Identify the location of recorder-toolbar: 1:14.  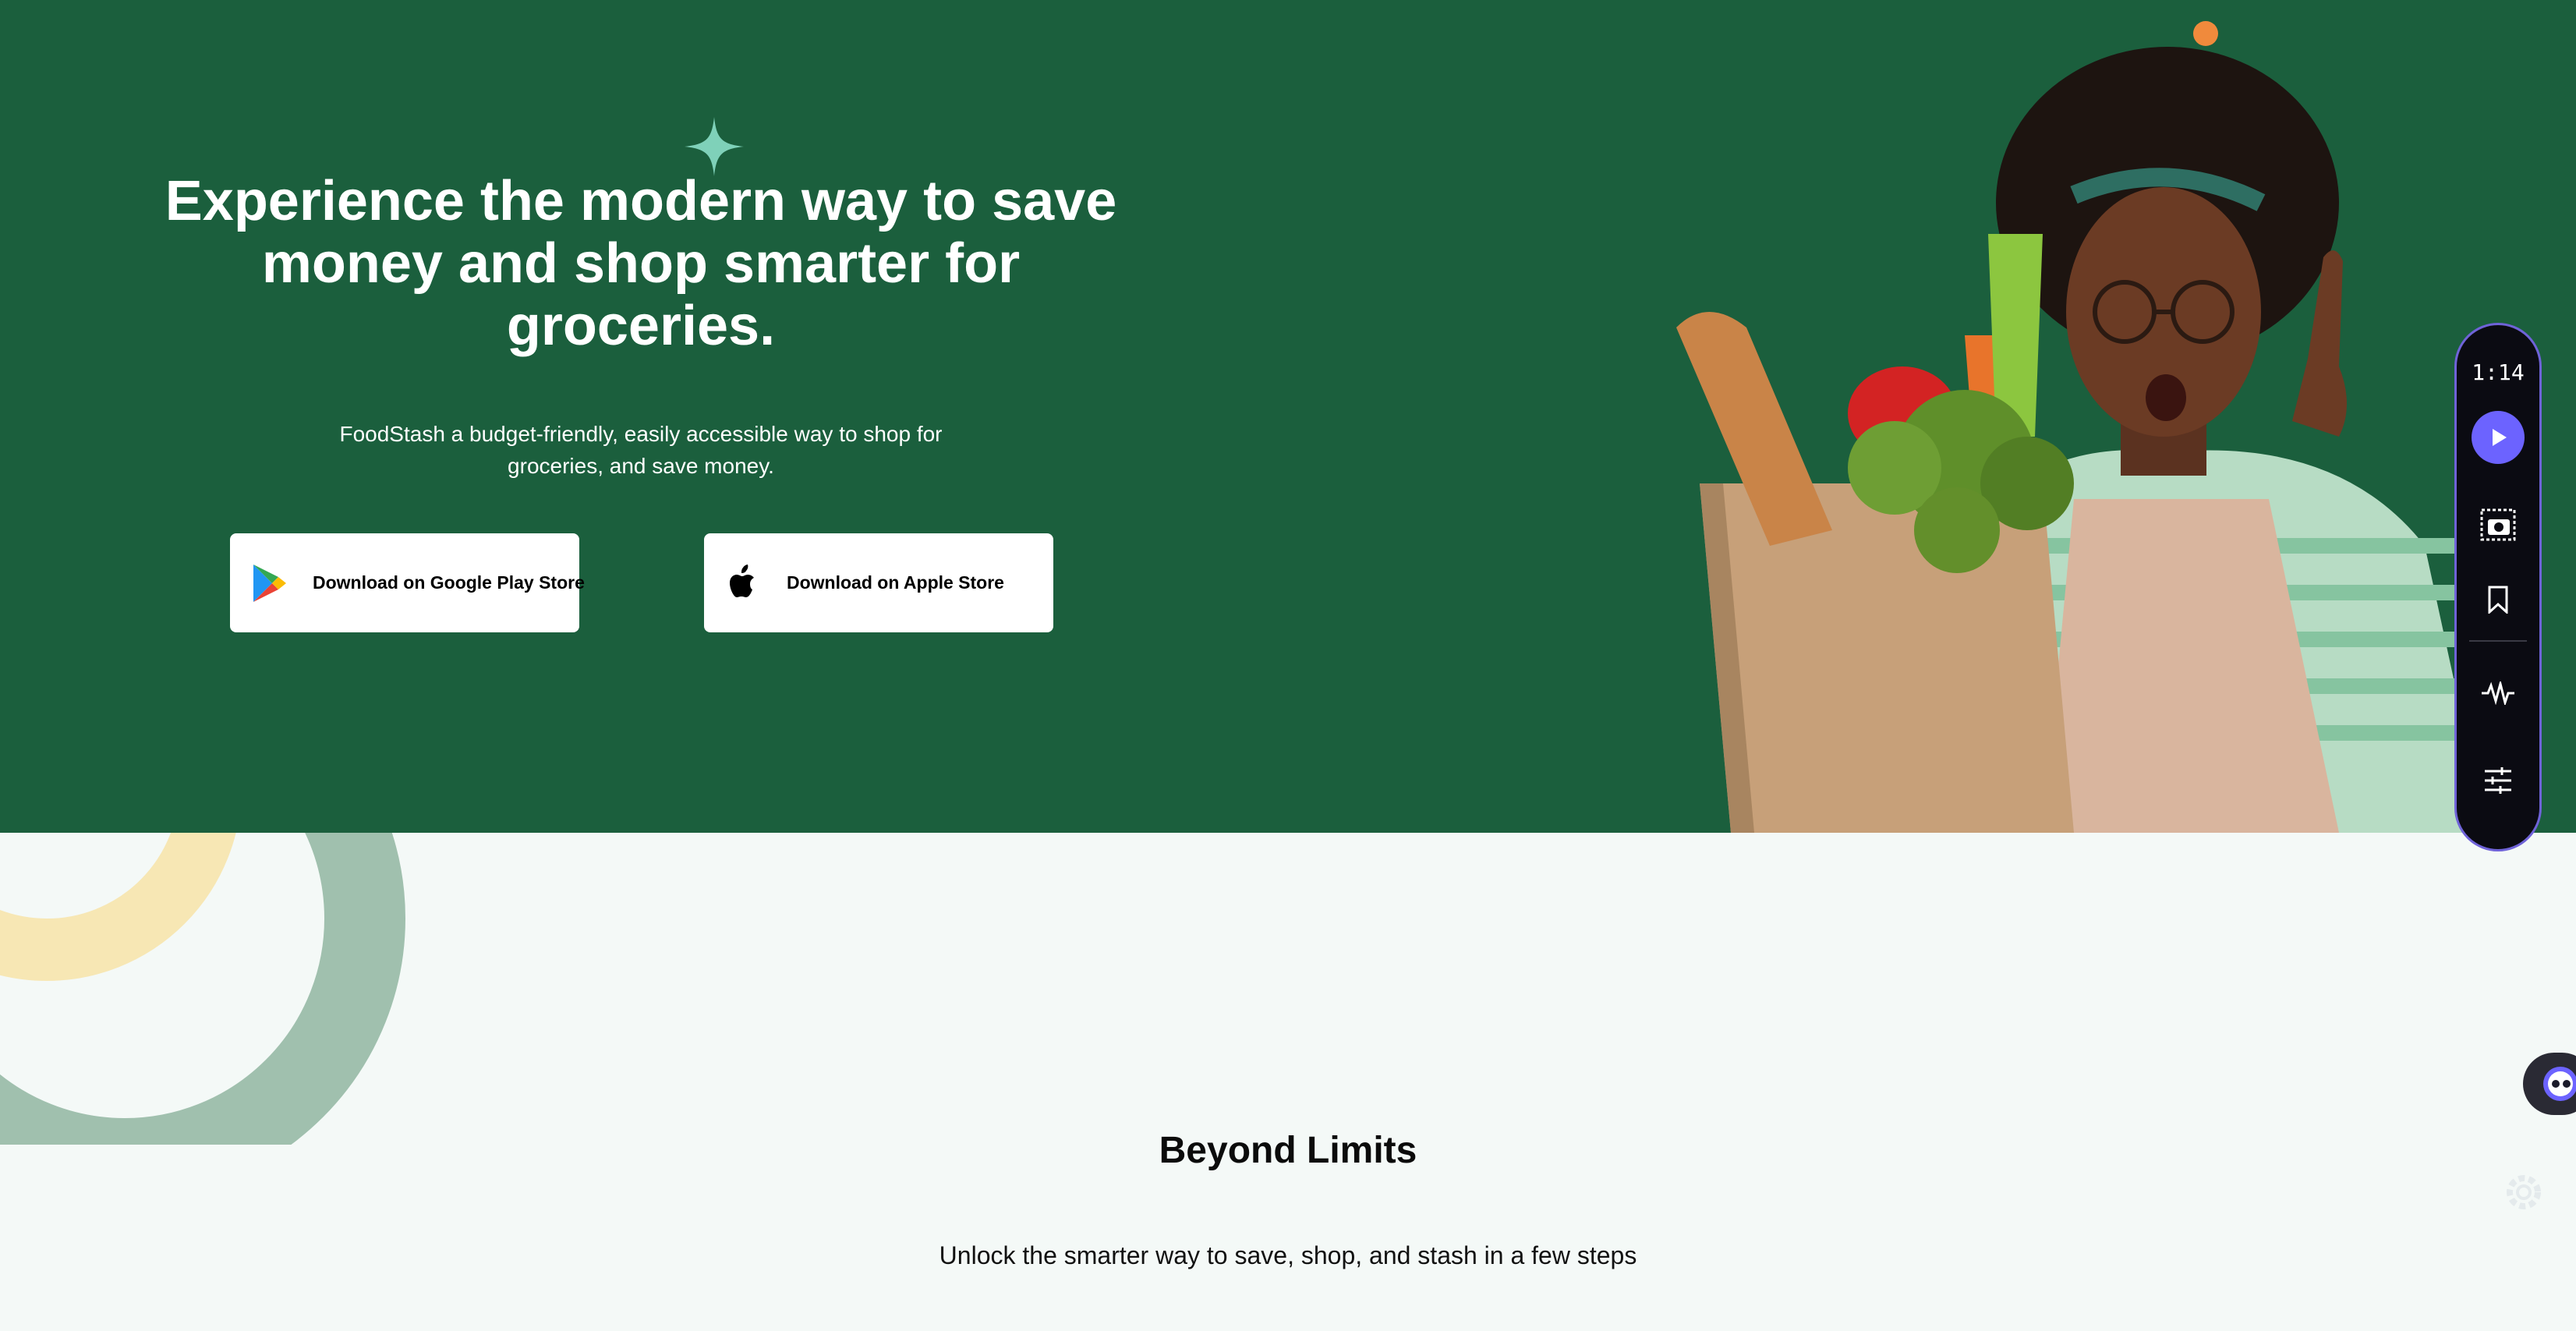
(2498, 587).